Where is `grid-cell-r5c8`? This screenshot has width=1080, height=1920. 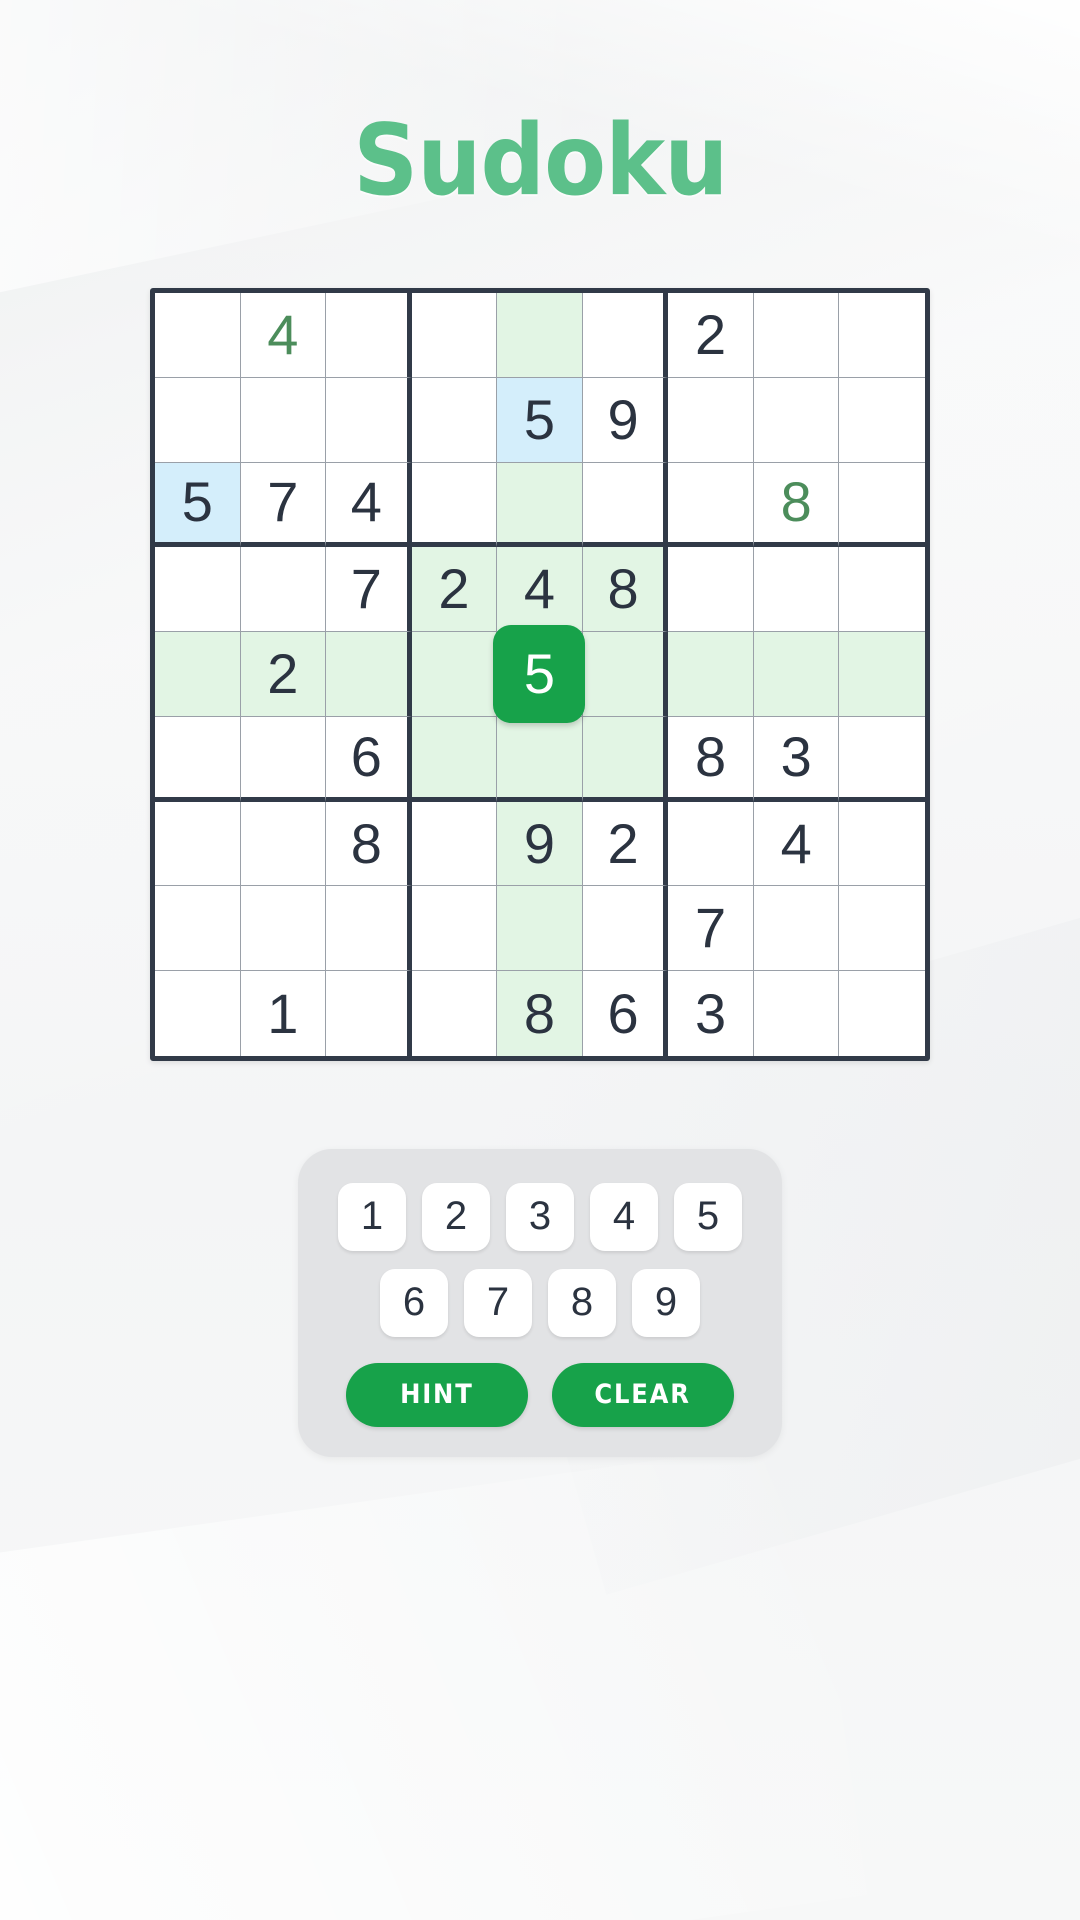
grid-cell-r5c8 is located at coordinates (796, 674).